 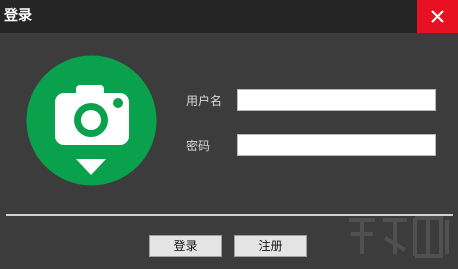 I want to click on window-title: 登录, so click(x=18, y=16).